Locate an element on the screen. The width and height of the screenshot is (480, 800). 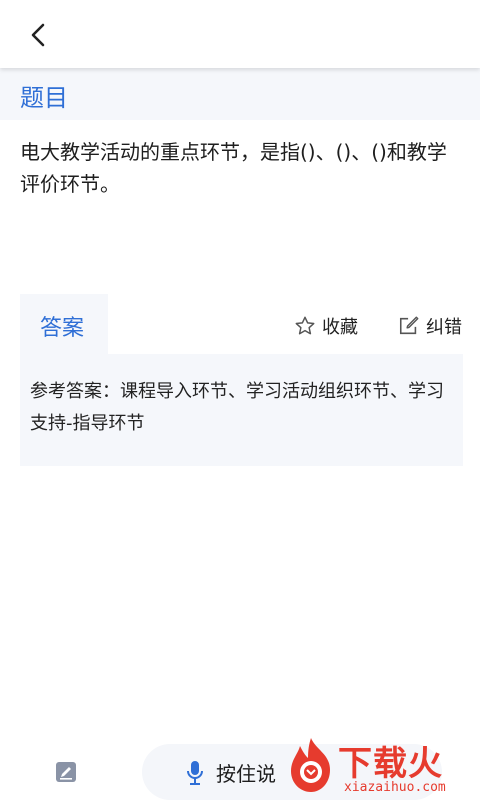
watermark-brand: 下载火 is located at coordinates (390, 764).